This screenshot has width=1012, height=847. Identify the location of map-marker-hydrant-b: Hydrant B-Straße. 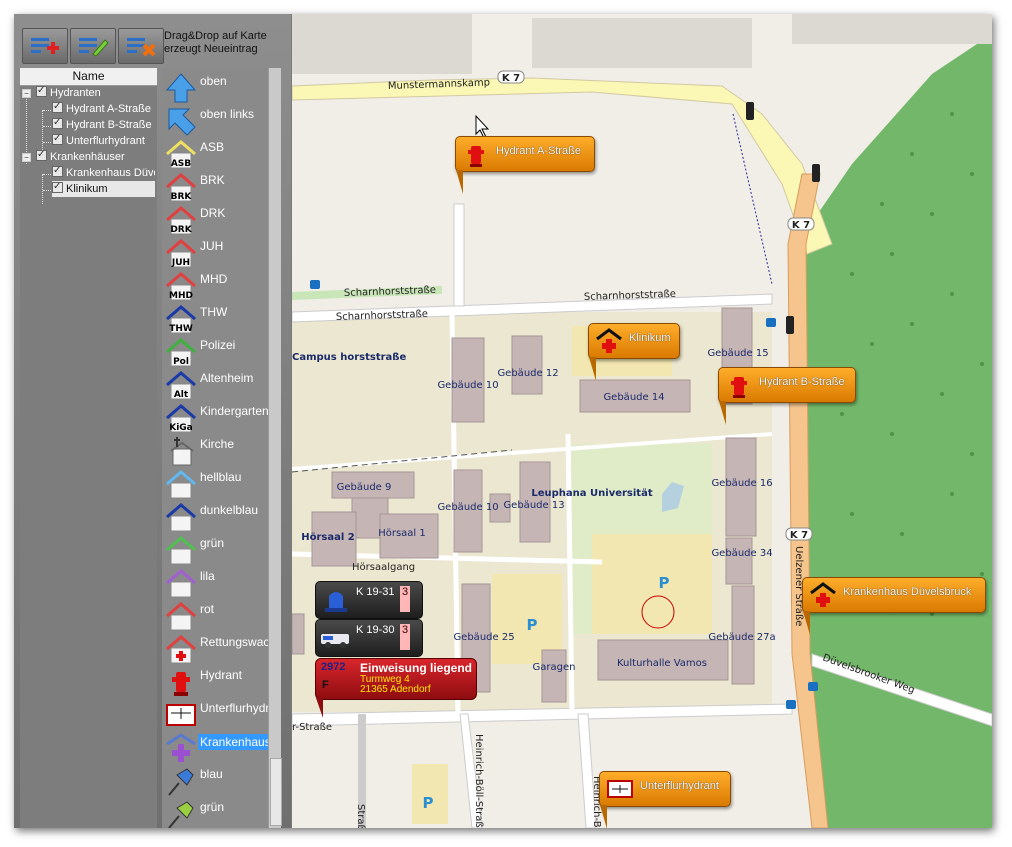
(787, 396).